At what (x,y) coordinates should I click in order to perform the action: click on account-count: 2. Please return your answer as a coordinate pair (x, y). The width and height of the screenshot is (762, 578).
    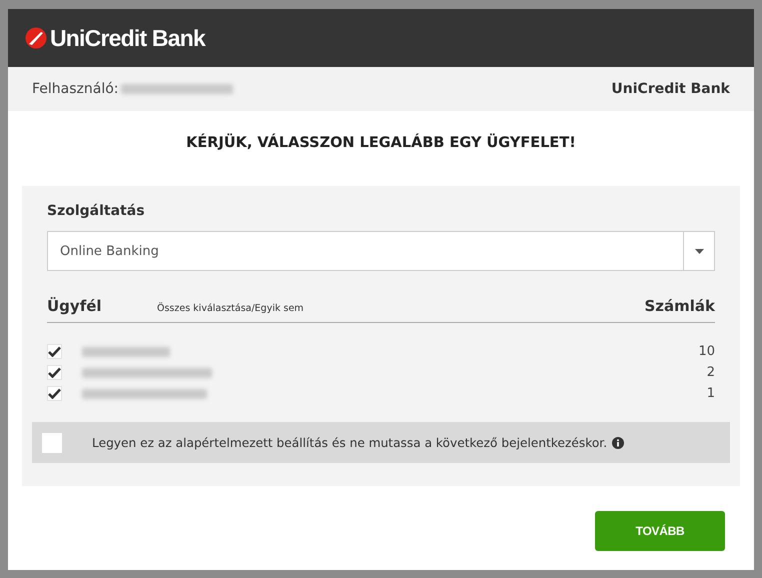
    Looking at the image, I should click on (710, 372).